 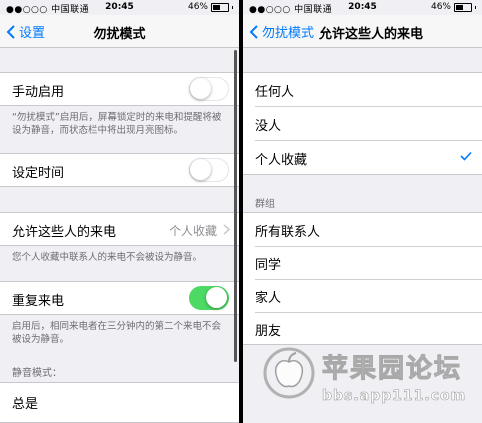 What do you see at coordinates (64, 232) in the screenshot?
I see `allow-calls-label: 允许这些人的来电` at bounding box center [64, 232].